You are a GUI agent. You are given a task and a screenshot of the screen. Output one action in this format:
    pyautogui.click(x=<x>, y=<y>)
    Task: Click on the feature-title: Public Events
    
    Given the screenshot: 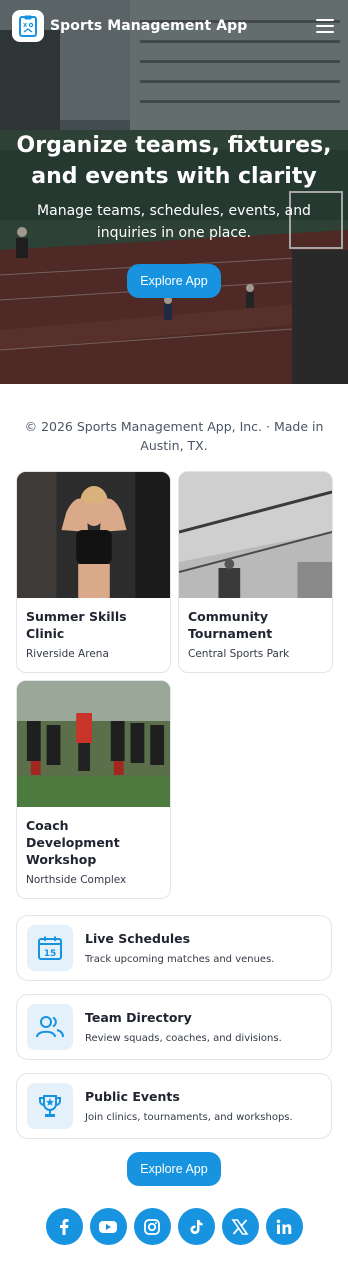 What is the action you would take?
    pyautogui.click(x=132, y=1096)
    